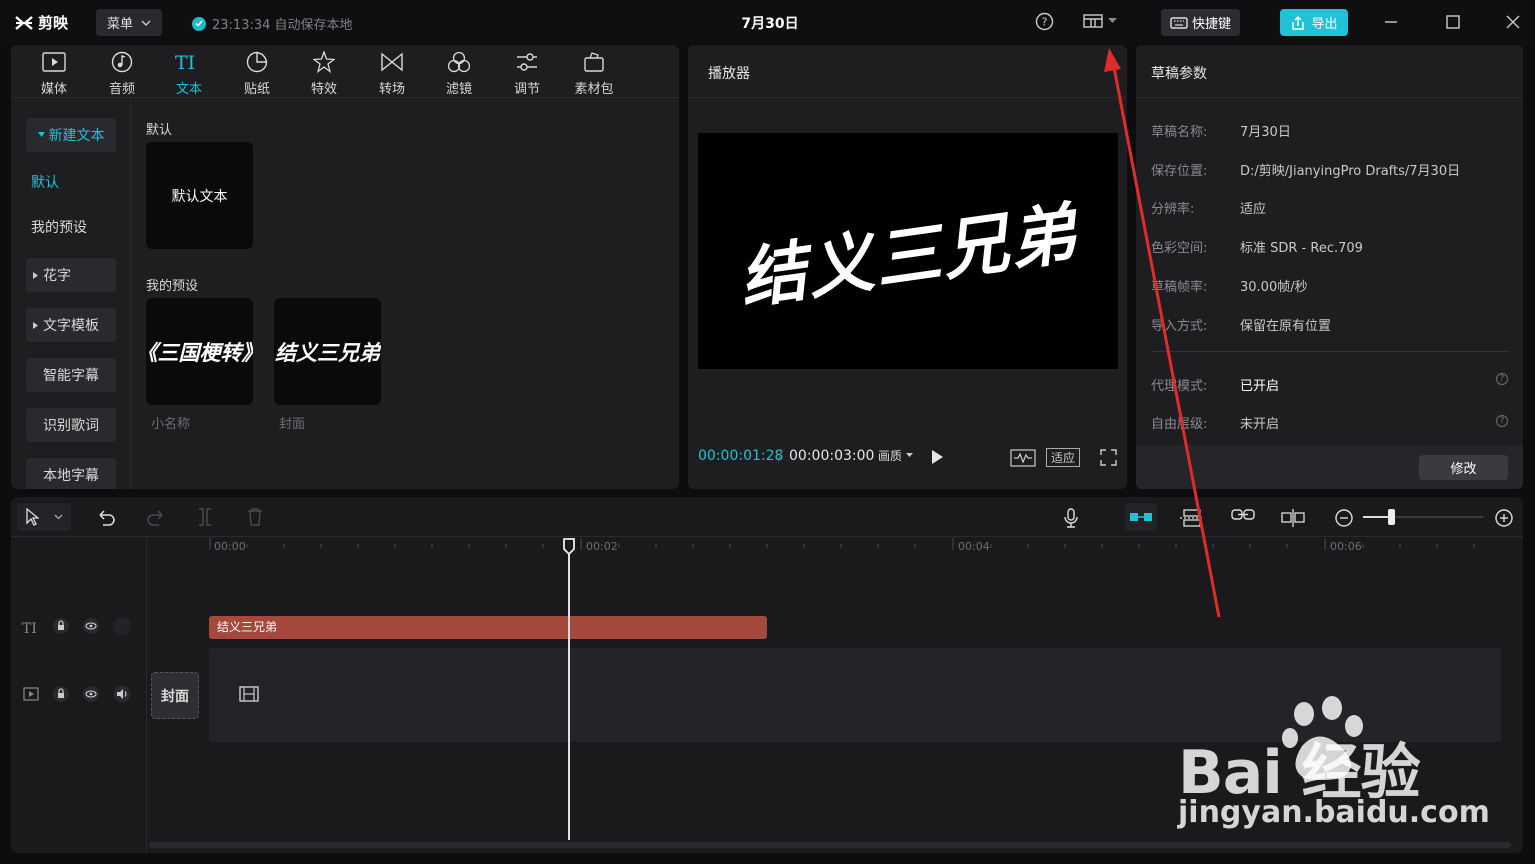 Image resolution: width=1535 pixels, height=864 pixels. What do you see at coordinates (459, 62) in the screenshot?
I see `filter-icon` at bounding box center [459, 62].